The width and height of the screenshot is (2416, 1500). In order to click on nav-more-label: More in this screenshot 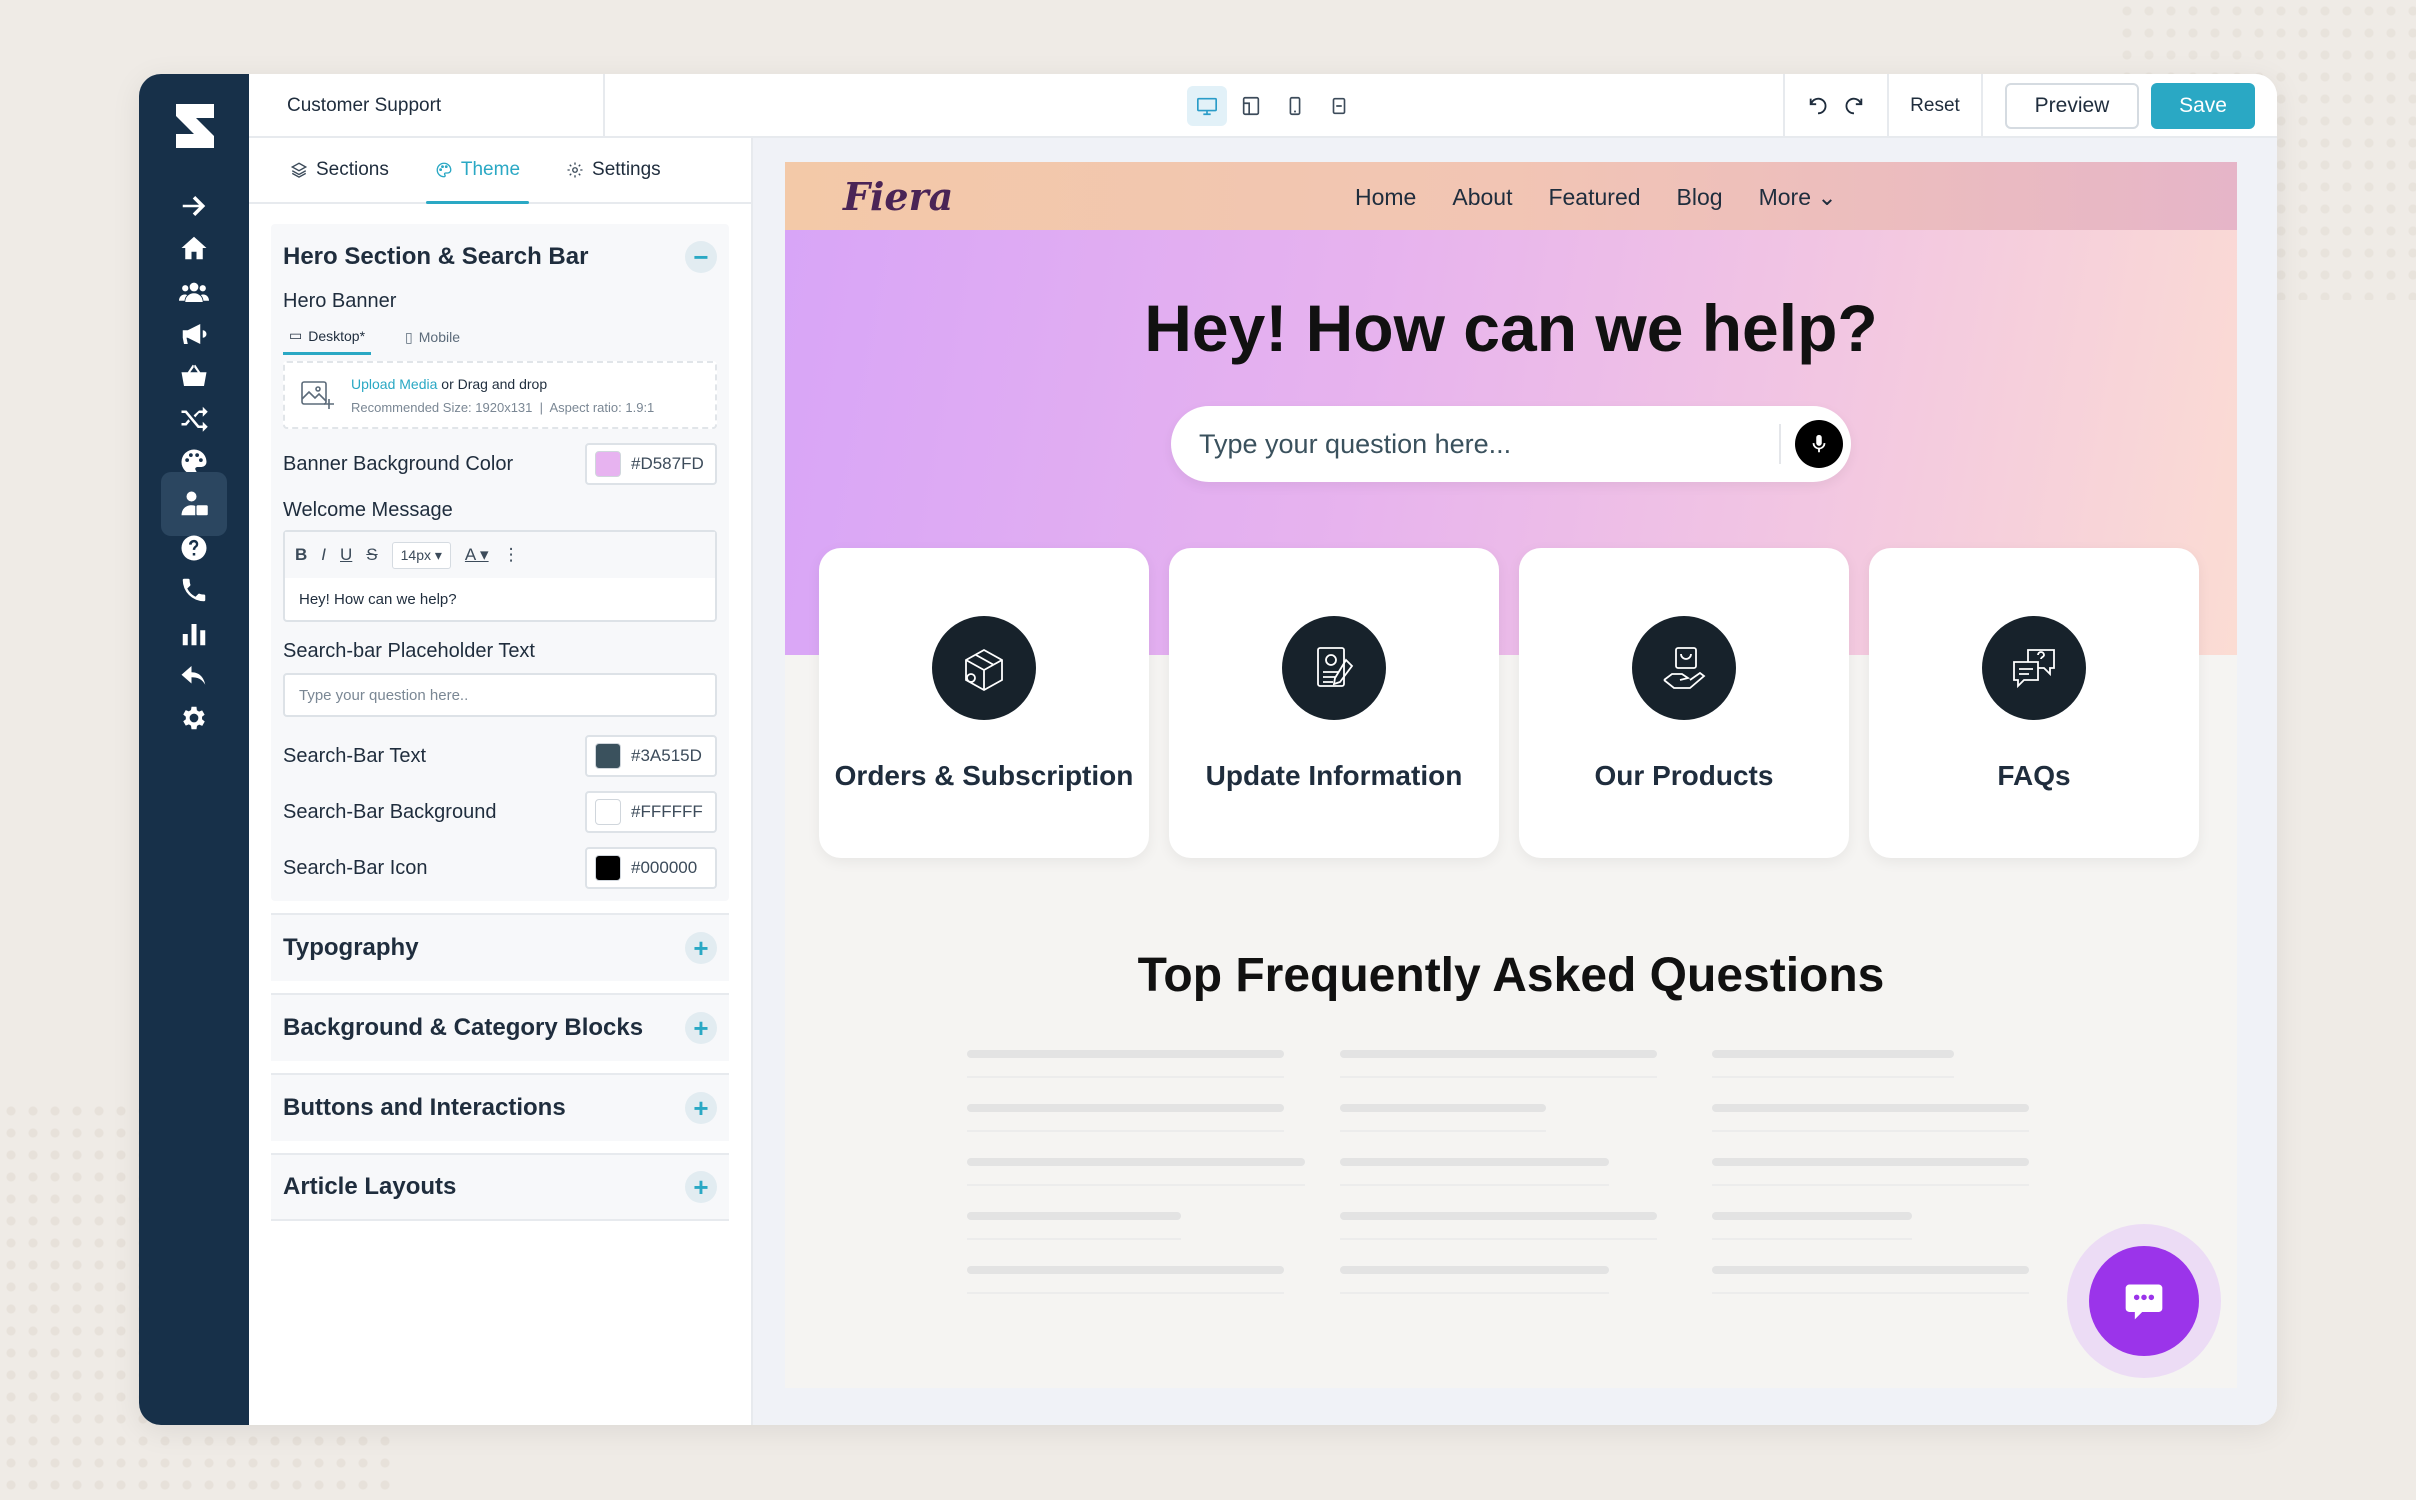, I will do `click(1784, 197)`.